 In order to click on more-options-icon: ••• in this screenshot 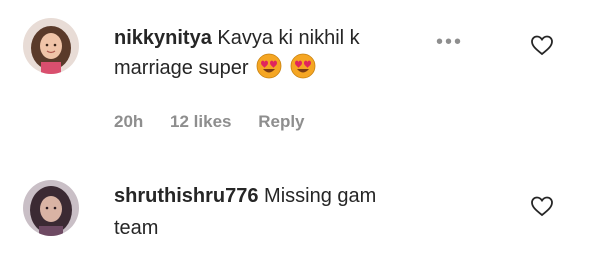, I will do `click(446, 42)`.